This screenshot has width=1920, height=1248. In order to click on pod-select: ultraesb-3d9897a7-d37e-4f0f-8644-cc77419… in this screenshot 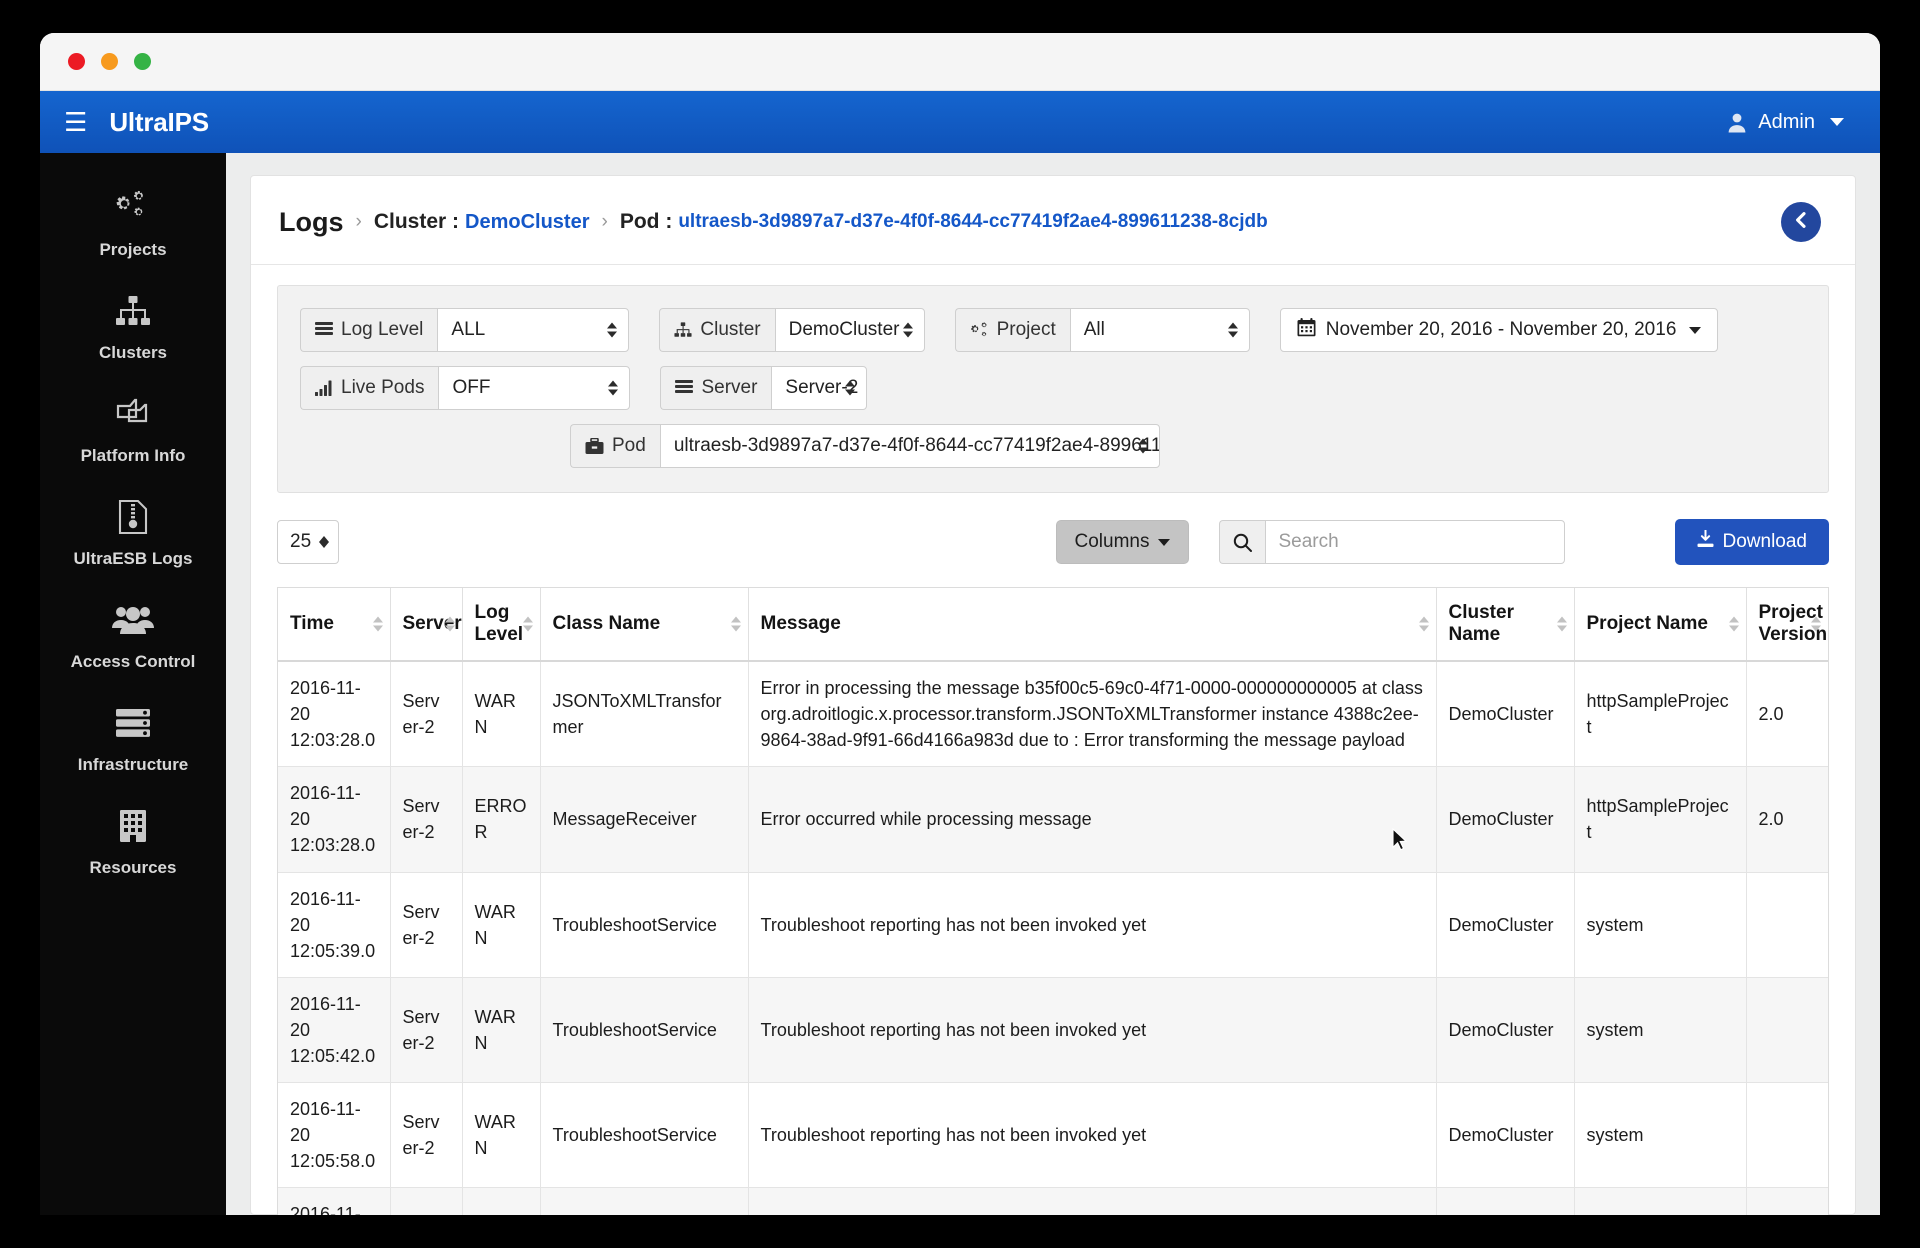, I will do `click(909, 446)`.